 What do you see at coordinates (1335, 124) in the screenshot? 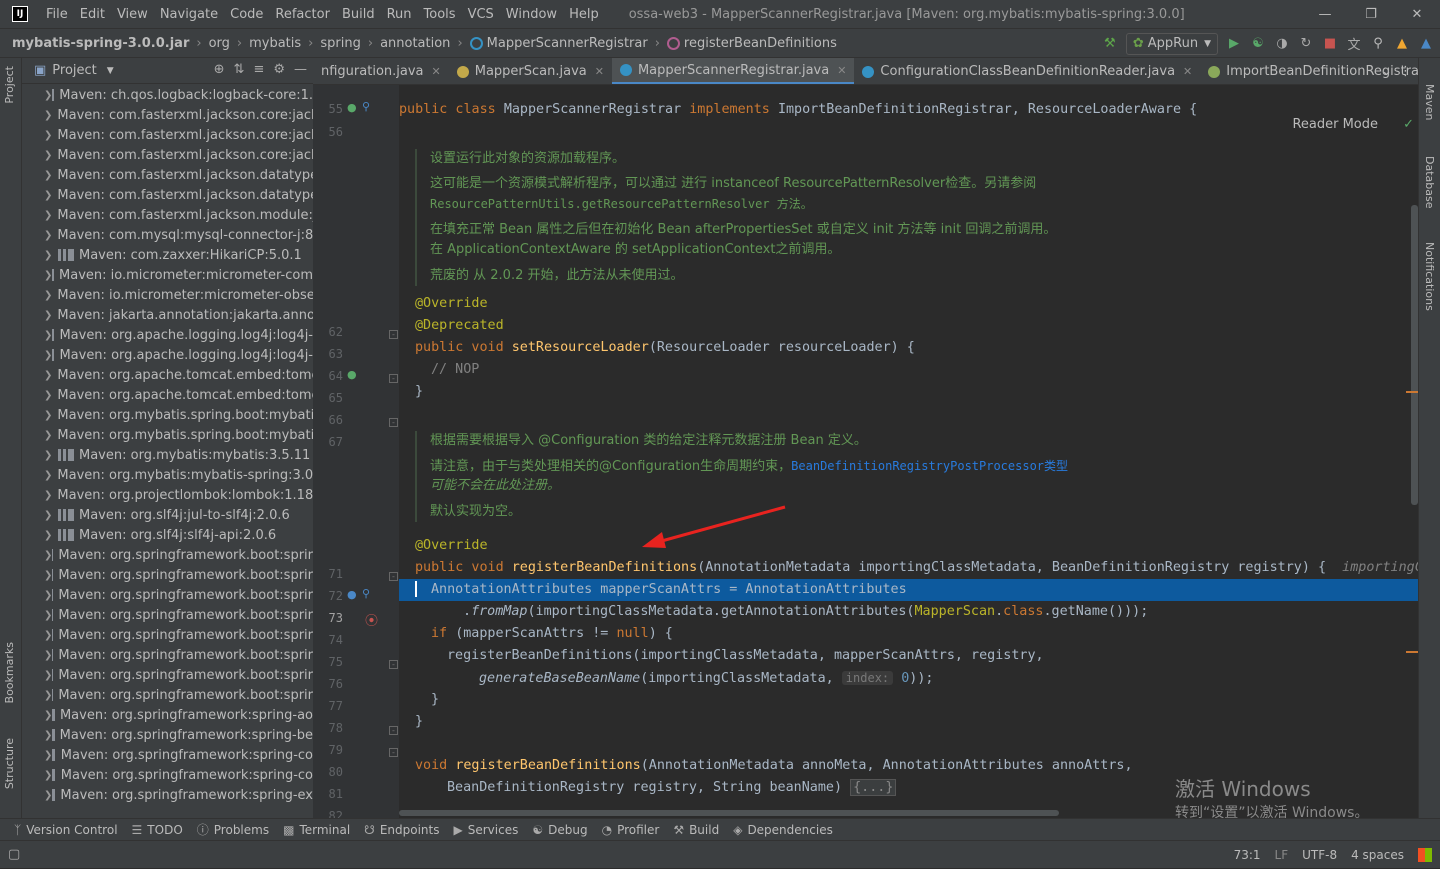
I see `reader-mode-toggle: Reader Mode` at bounding box center [1335, 124].